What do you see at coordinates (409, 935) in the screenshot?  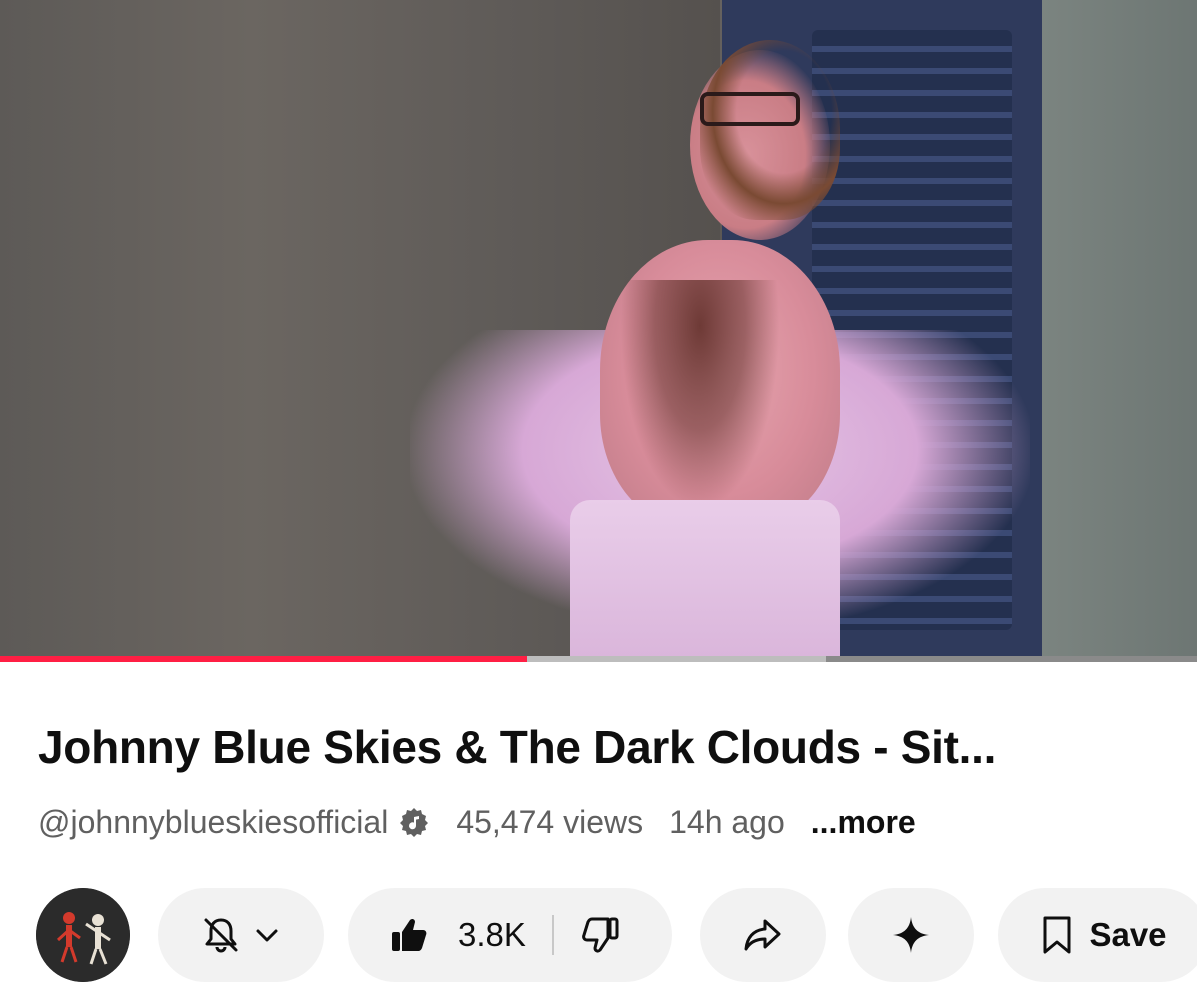 I see `thumbs-up-filled-icon` at bounding box center [409, 935].